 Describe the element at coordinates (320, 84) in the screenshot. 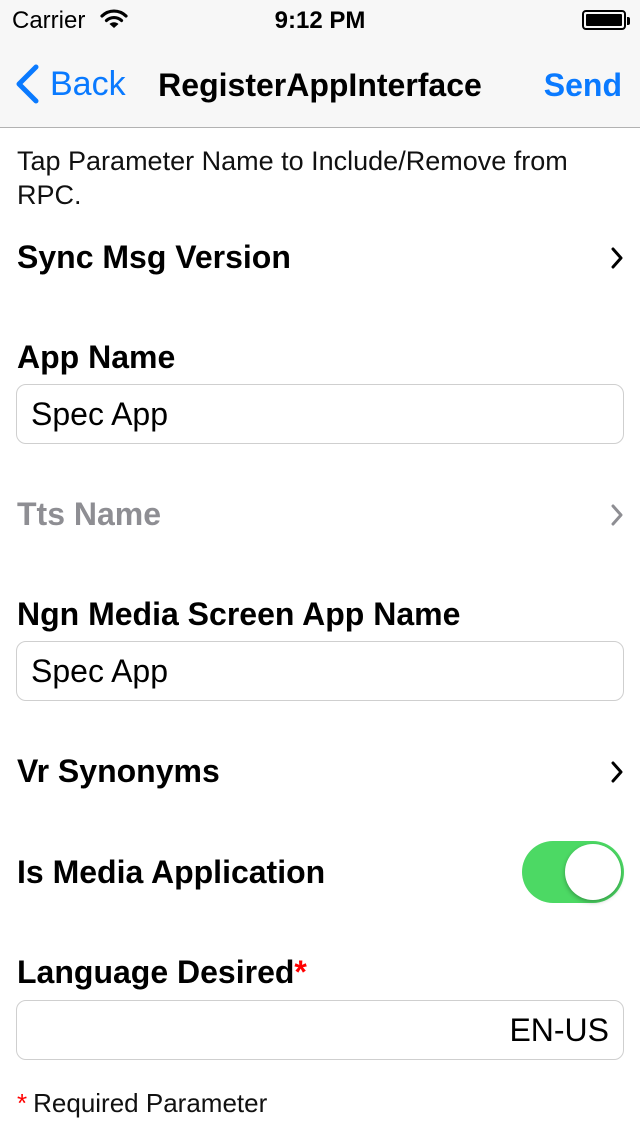

I see `navigation-bar: Back RegisterAppInterface Send` at that location.